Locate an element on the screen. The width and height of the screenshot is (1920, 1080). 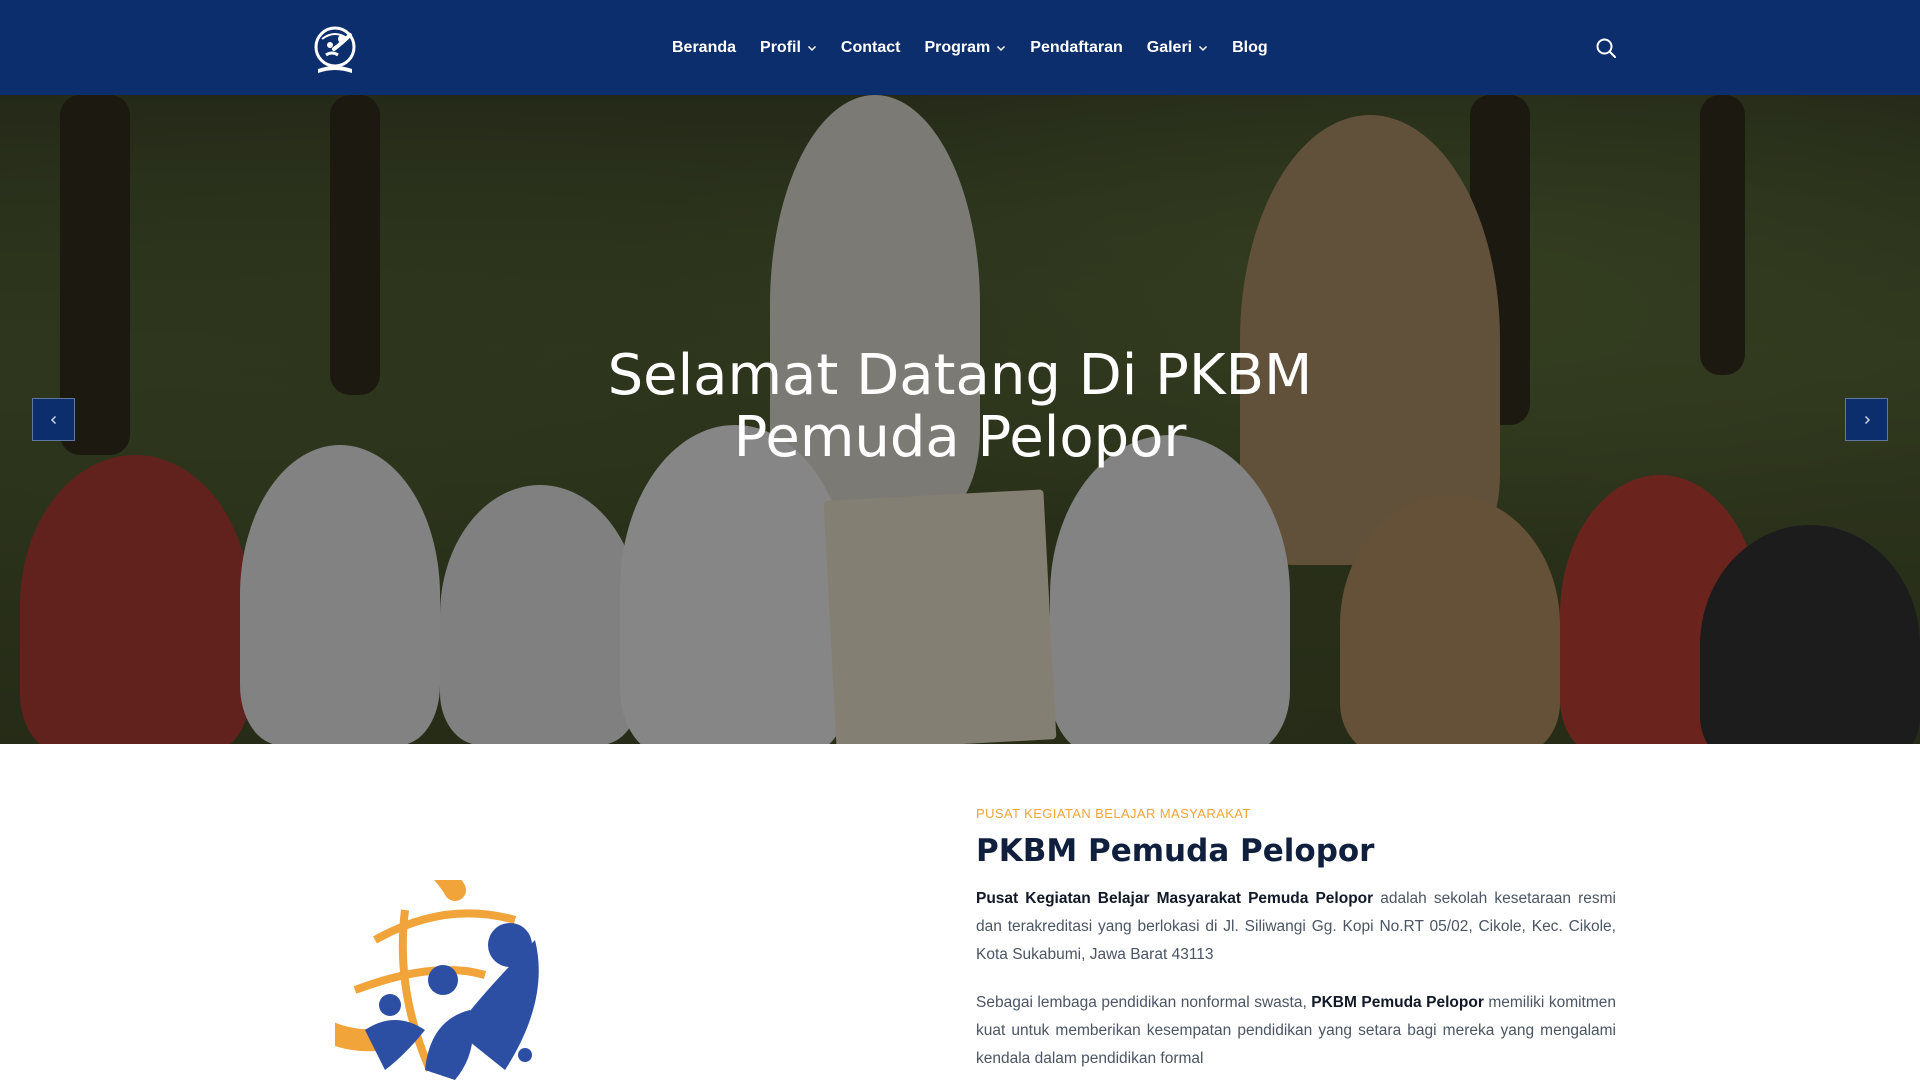
nav-item-contact: Contact is located at coordinates (871, 48).